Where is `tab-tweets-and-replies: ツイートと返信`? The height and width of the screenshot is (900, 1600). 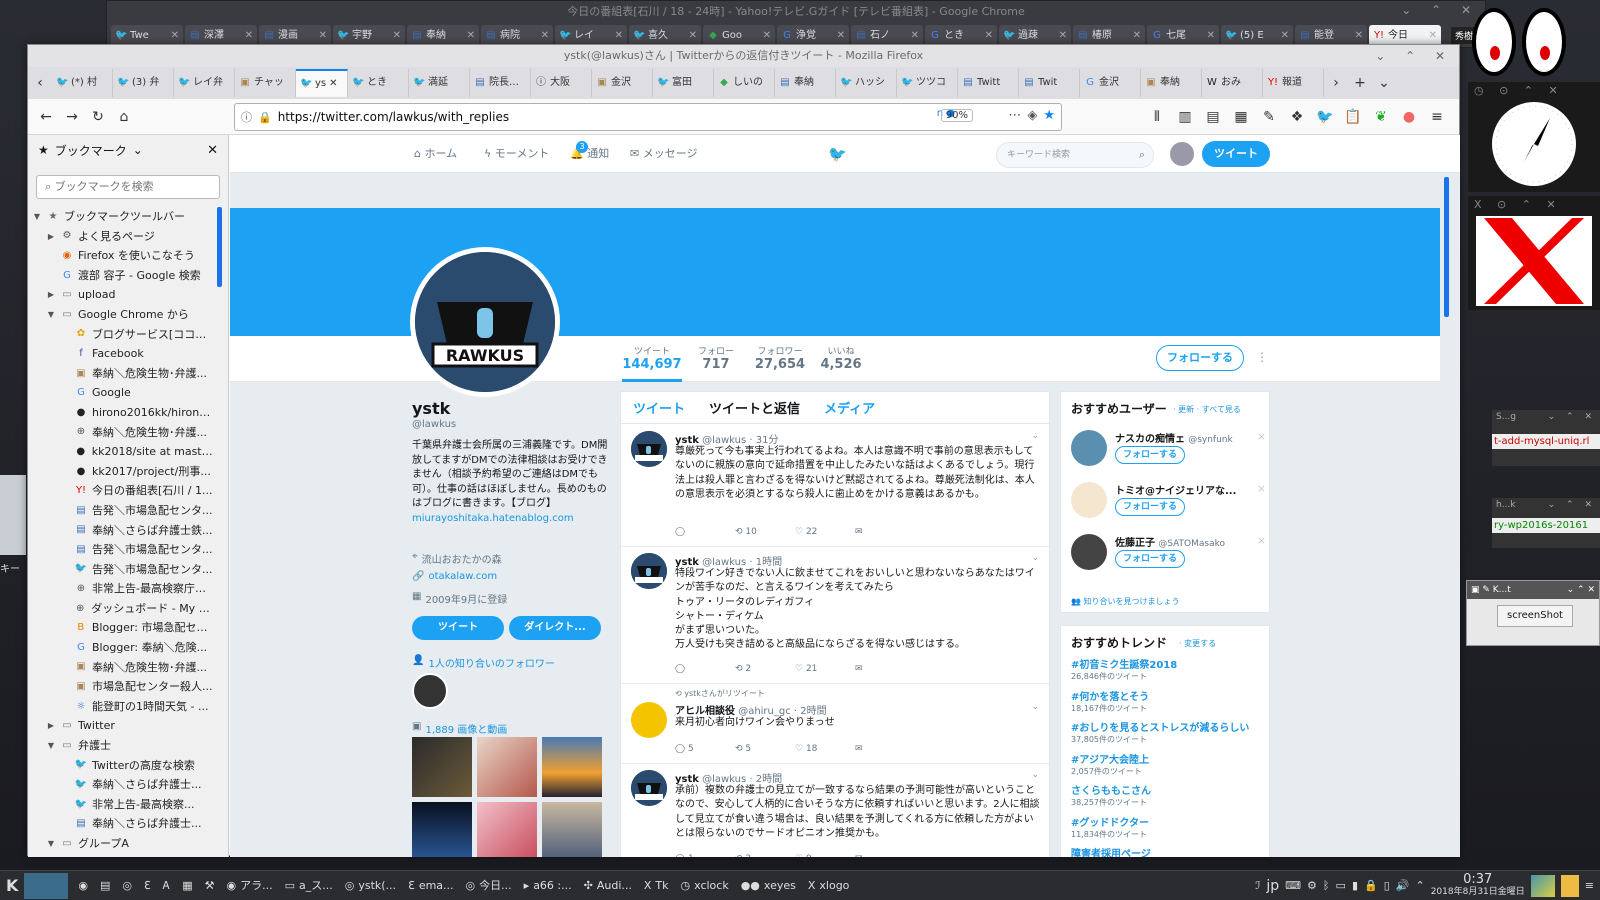
tab-tweets-and-replies: ツイートと返信 is located at coordinates (754, 407).